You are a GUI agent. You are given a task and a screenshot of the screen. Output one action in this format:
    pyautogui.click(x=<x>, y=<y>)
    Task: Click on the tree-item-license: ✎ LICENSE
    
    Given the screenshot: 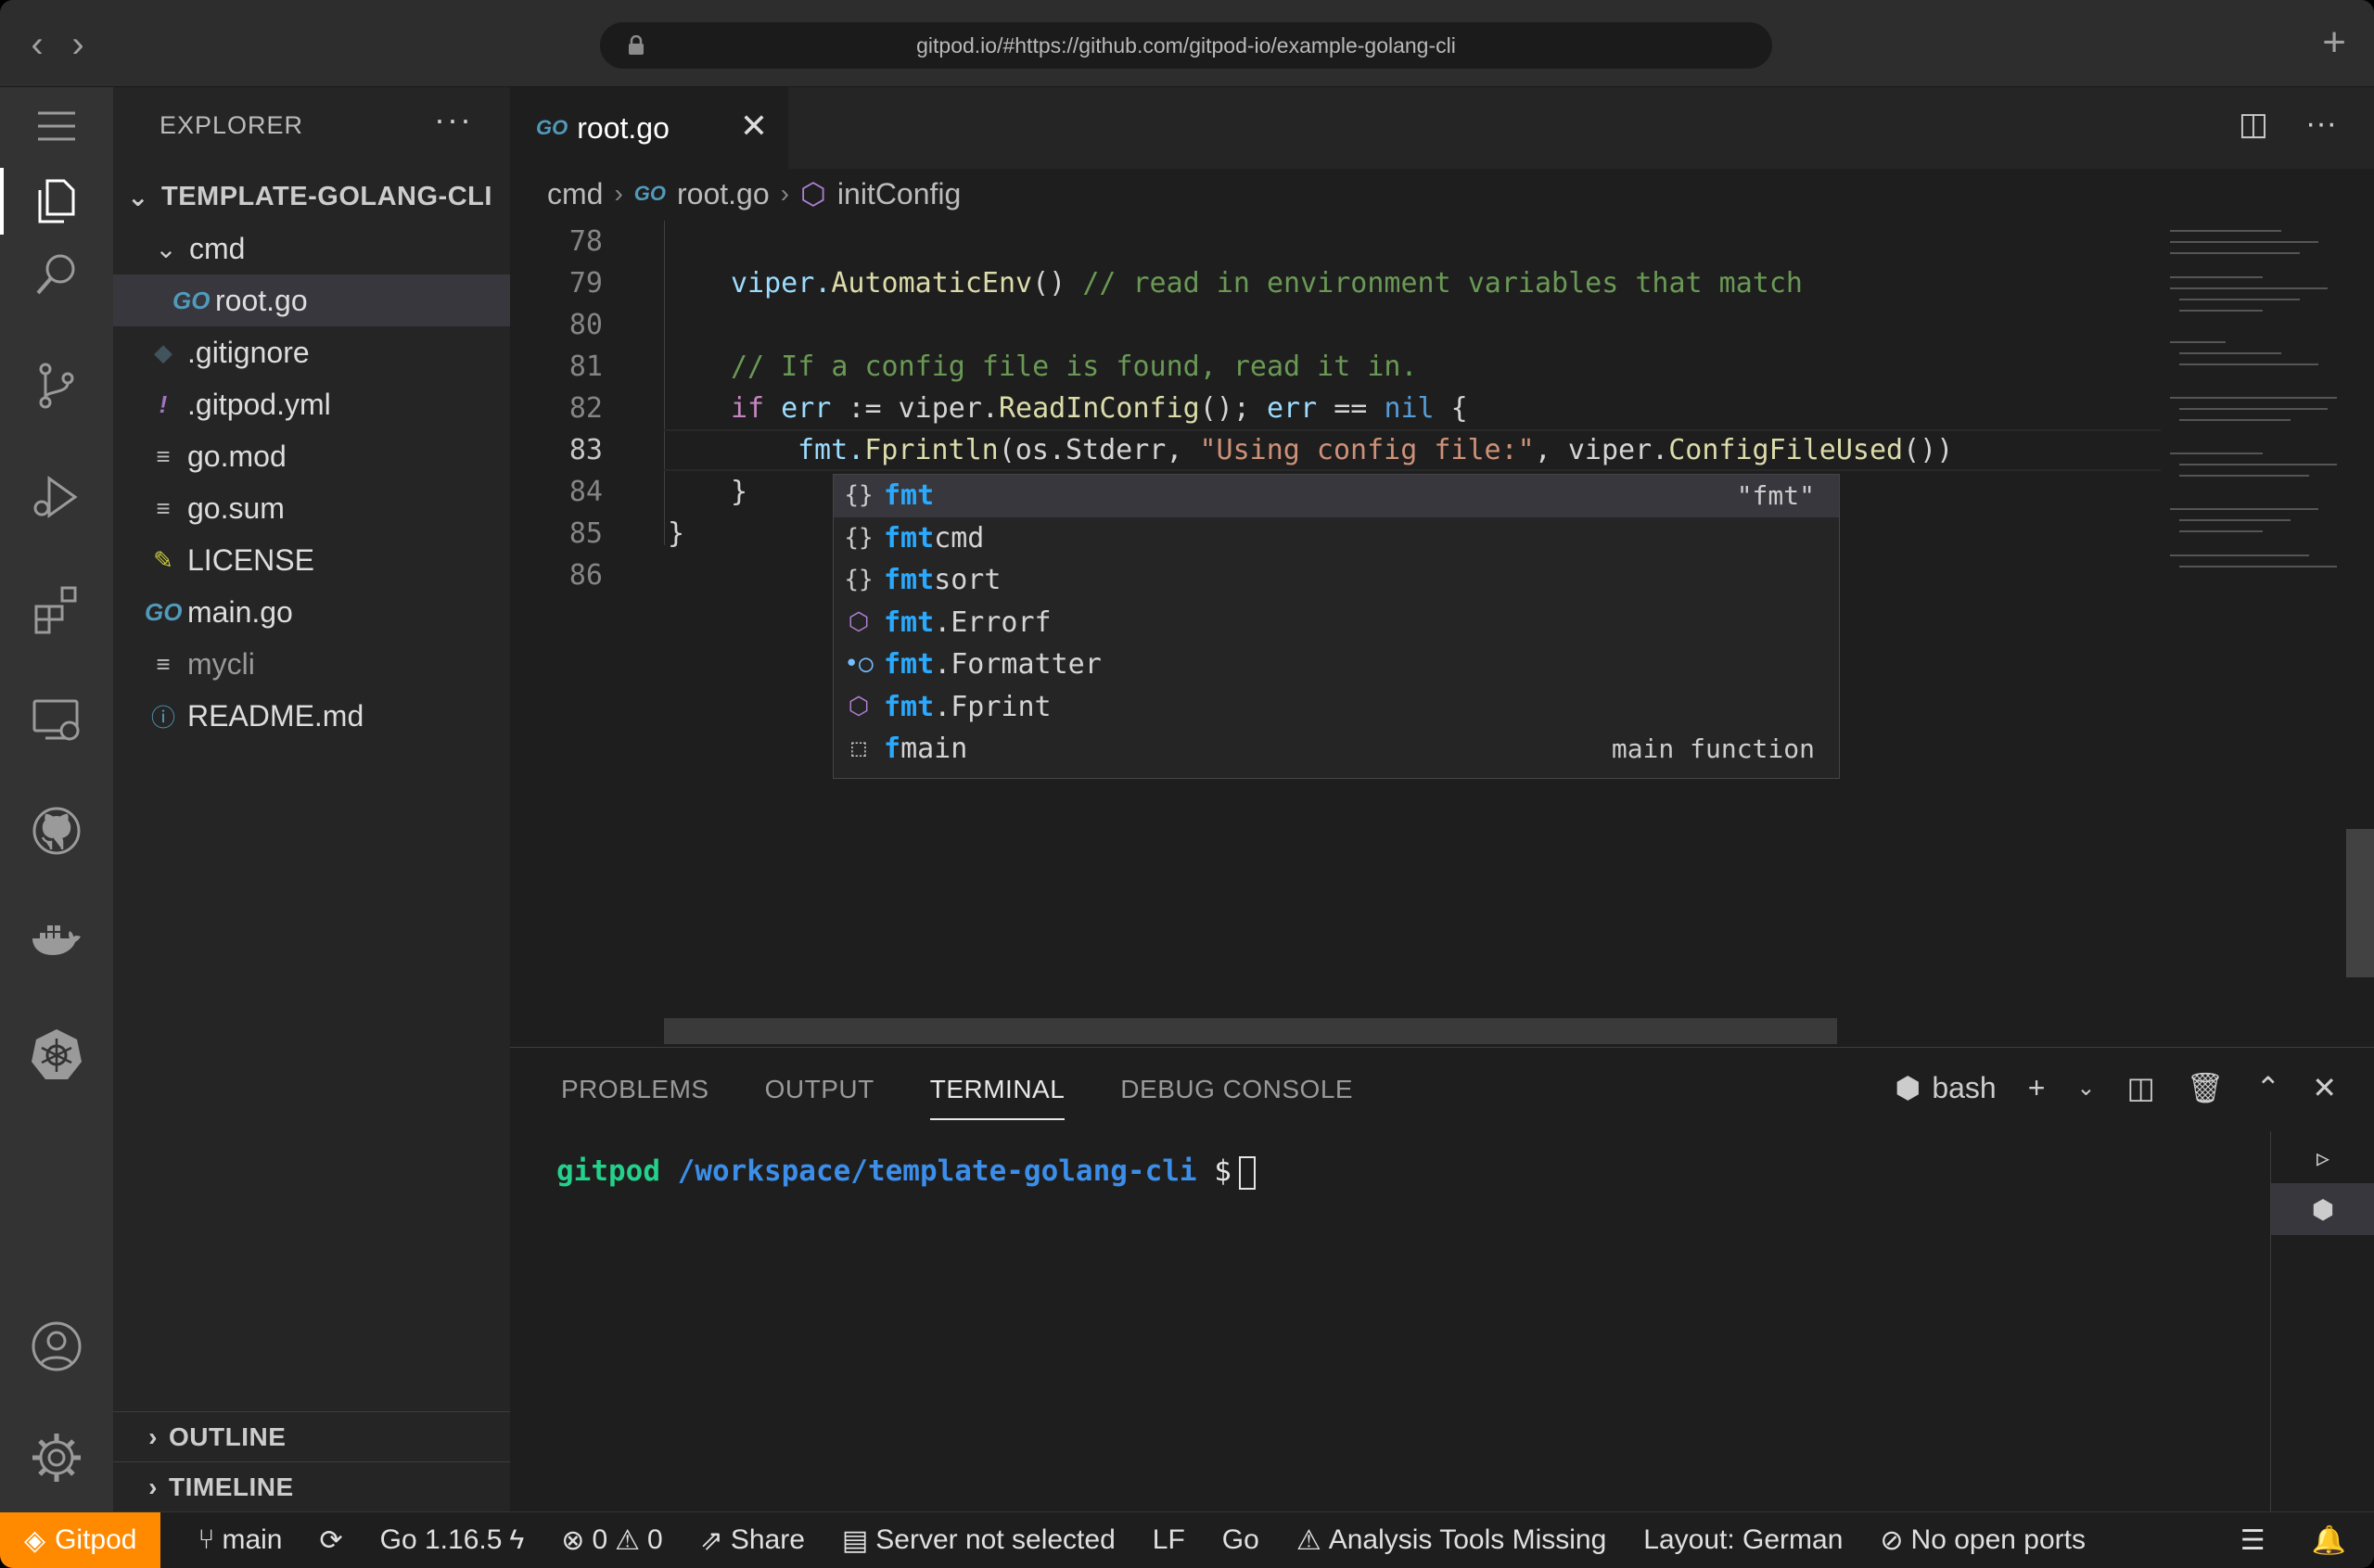 What is the action you would take?
    pyautogui.click(x=311, y=560)
    